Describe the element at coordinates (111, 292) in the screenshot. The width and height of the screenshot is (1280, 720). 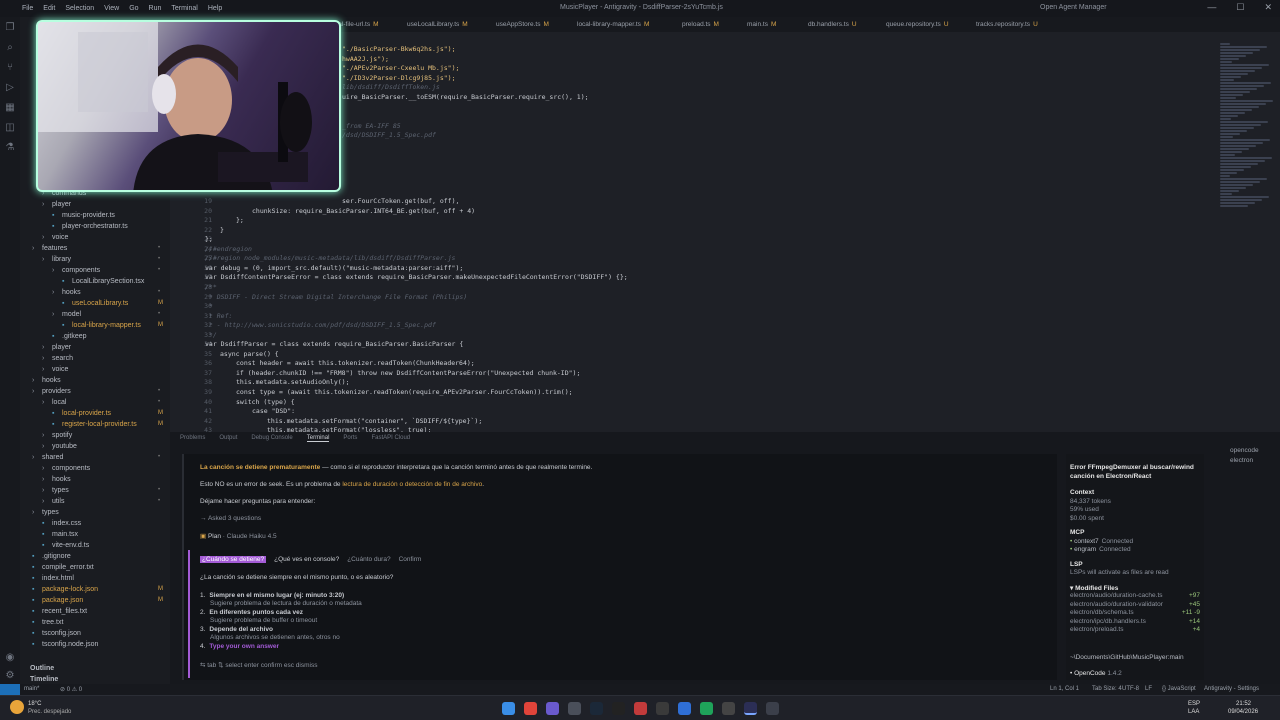
I see `tree-item: › hooks •` at that location.